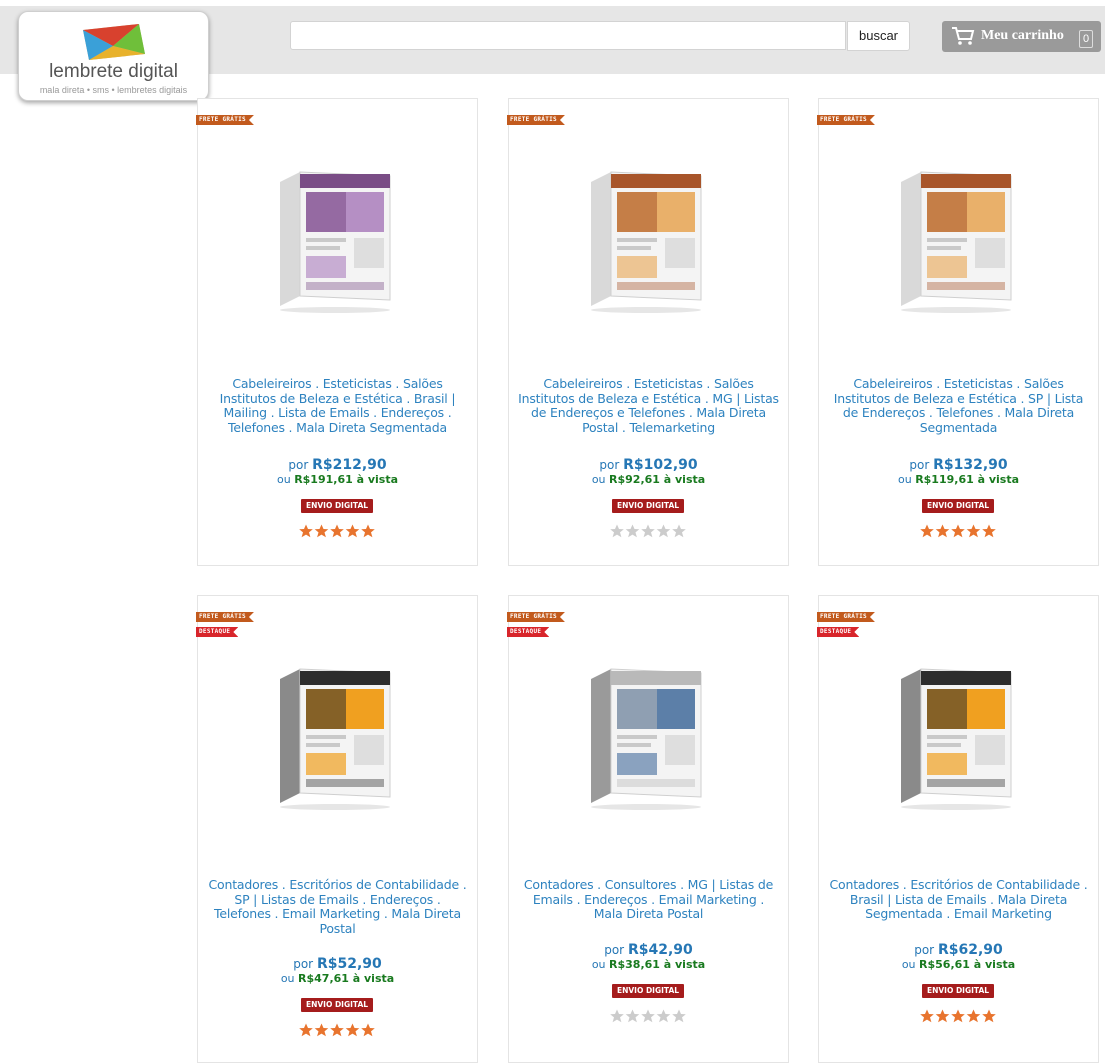  I want to click on cart-label: Meu carrinho, so click(1022, 35).